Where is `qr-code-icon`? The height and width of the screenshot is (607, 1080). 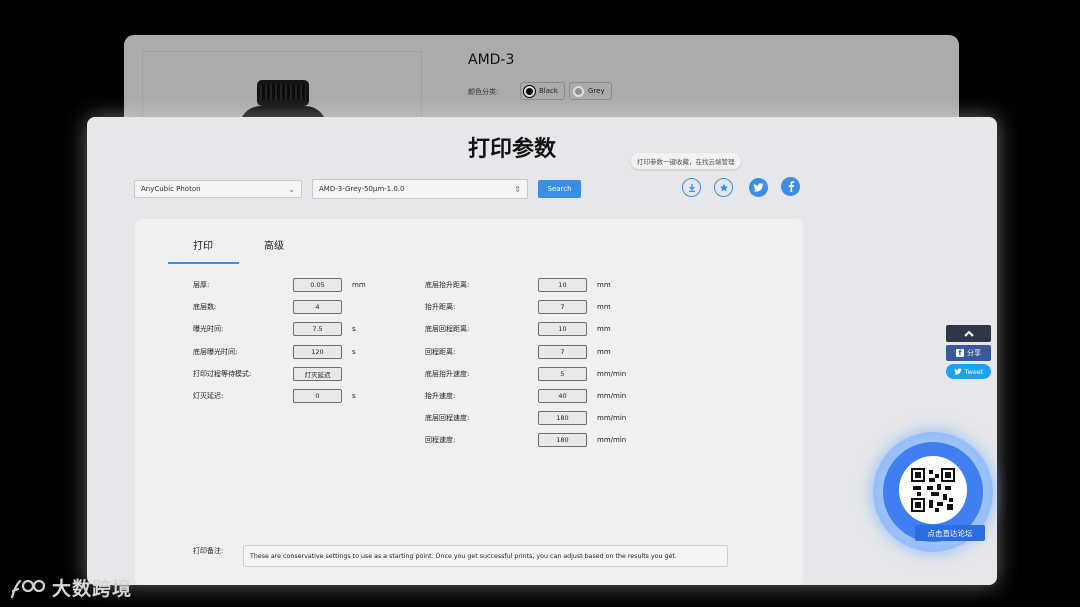
qr-code-icon is located at coordinates (933, 490).